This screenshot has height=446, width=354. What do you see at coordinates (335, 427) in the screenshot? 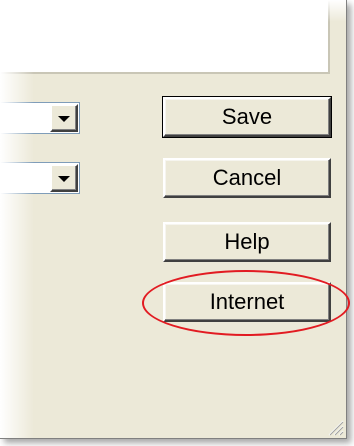
I see `resize-grip-icon` at bounding box center [335, 427].